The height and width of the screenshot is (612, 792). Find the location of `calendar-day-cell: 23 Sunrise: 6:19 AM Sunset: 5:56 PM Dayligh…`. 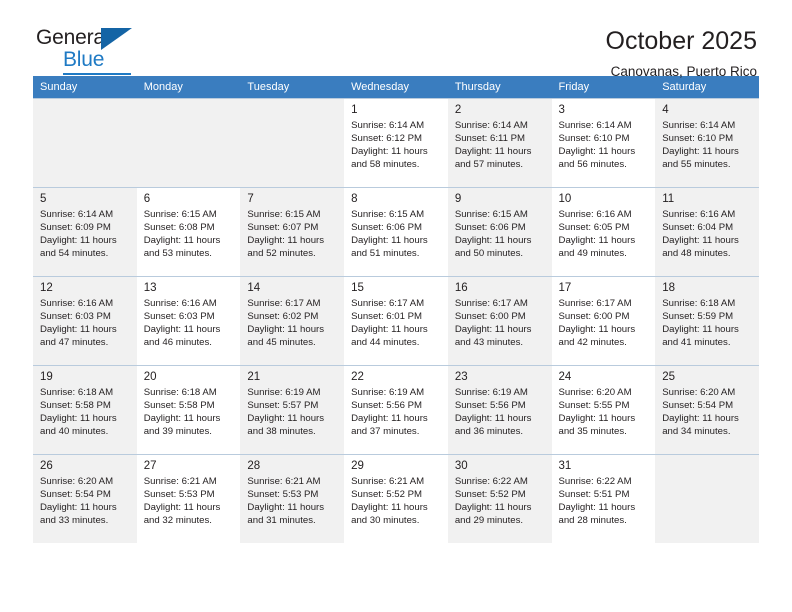

calendar-day-cell: 23 Sunrise: 6:19 AM Sunset: 5:56 PM Dayligh… is located at coordinates (499, 409).